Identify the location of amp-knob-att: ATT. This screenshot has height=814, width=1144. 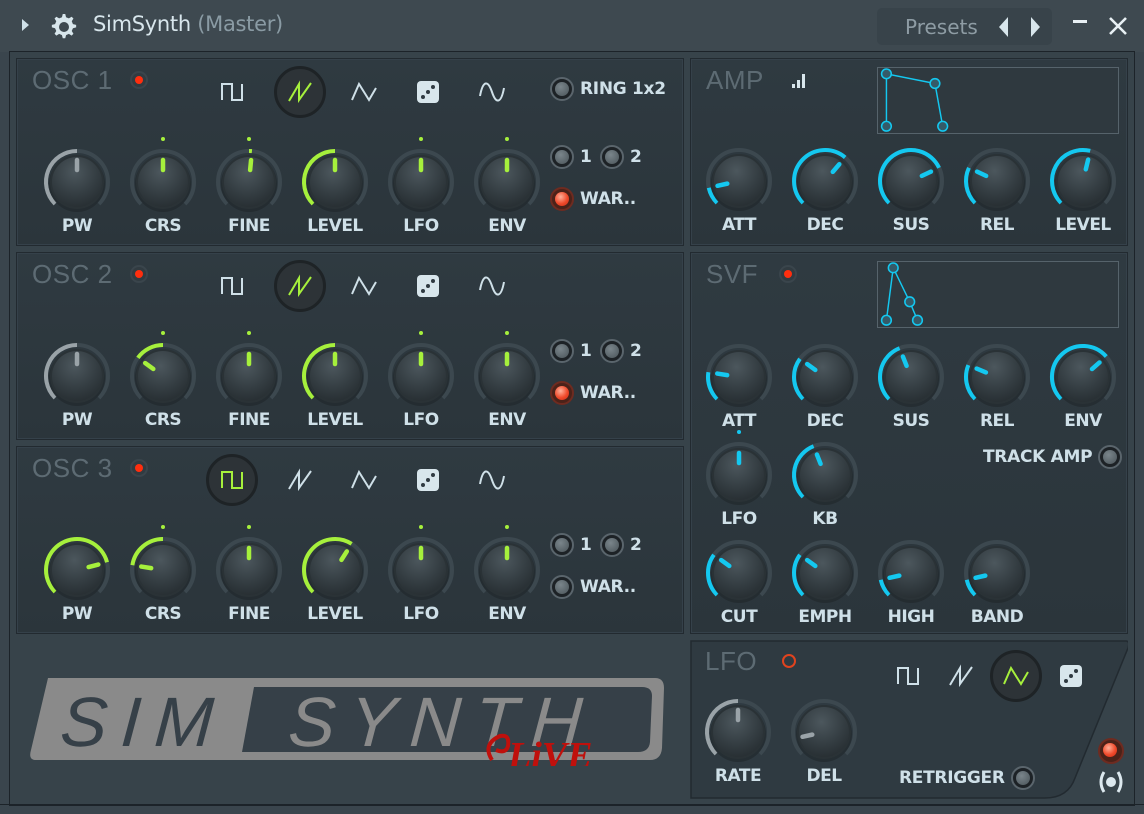
(739, 190).